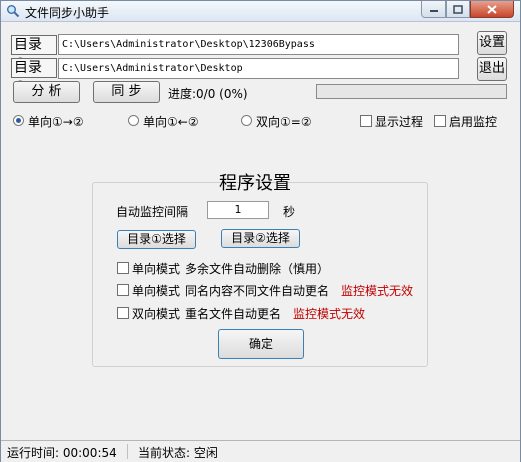  Describe the element at coordinates (123, 313) in the screenshot. I see `opt3-checkbox` at that location.